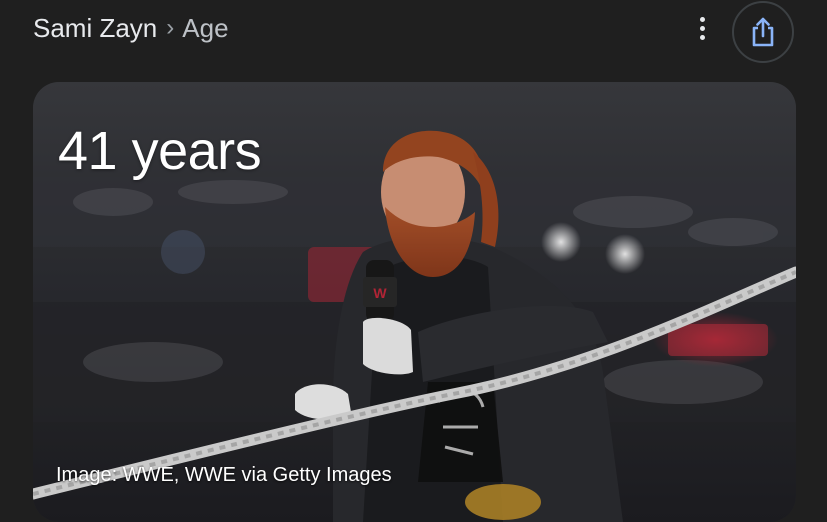 The image size is (827, 522). What do you see at coordinates (702, 28) in the screenshot?
I see `more-options-button` at bounding box center [702, 28].